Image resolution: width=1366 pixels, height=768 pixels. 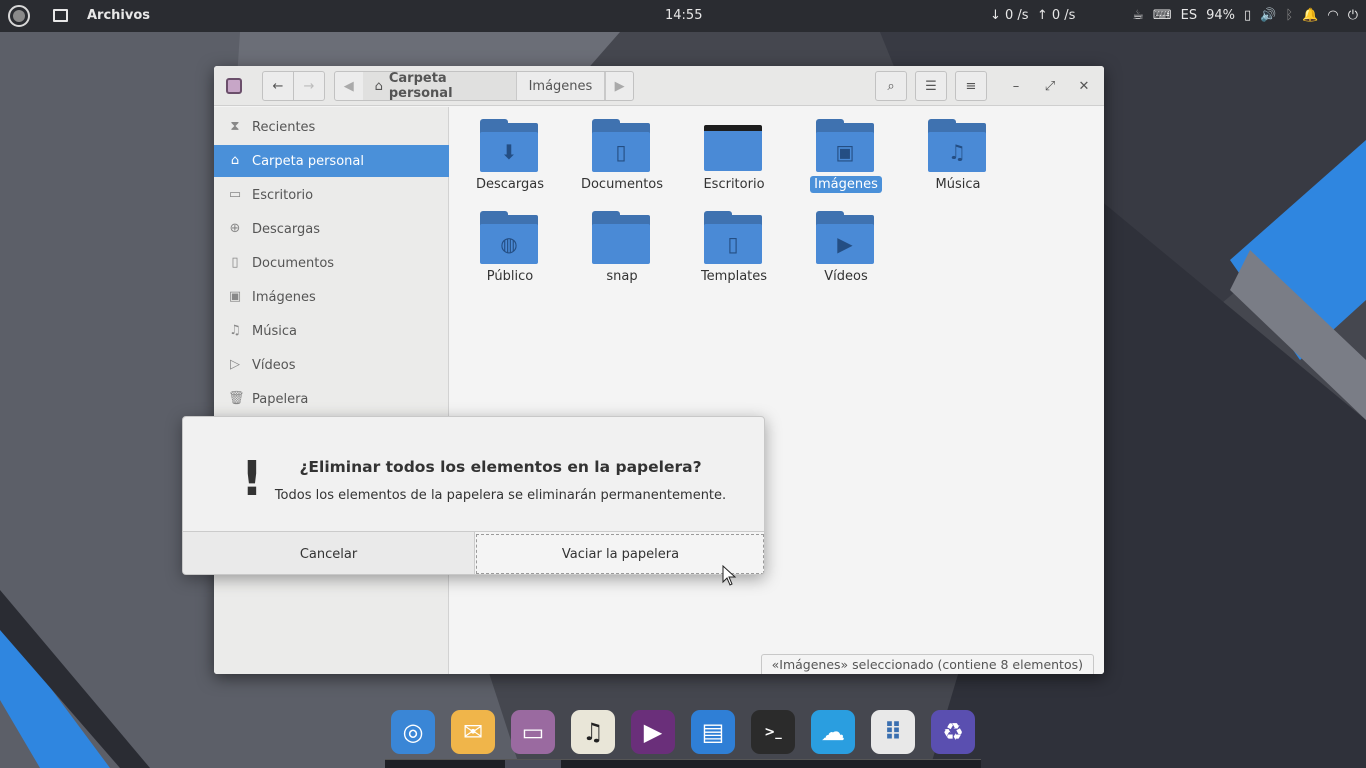 What do you see at coordinates (953, 732) in the screenshot?
I see `trash-recycle-icon: ♻` at bounding box center [953, 732].